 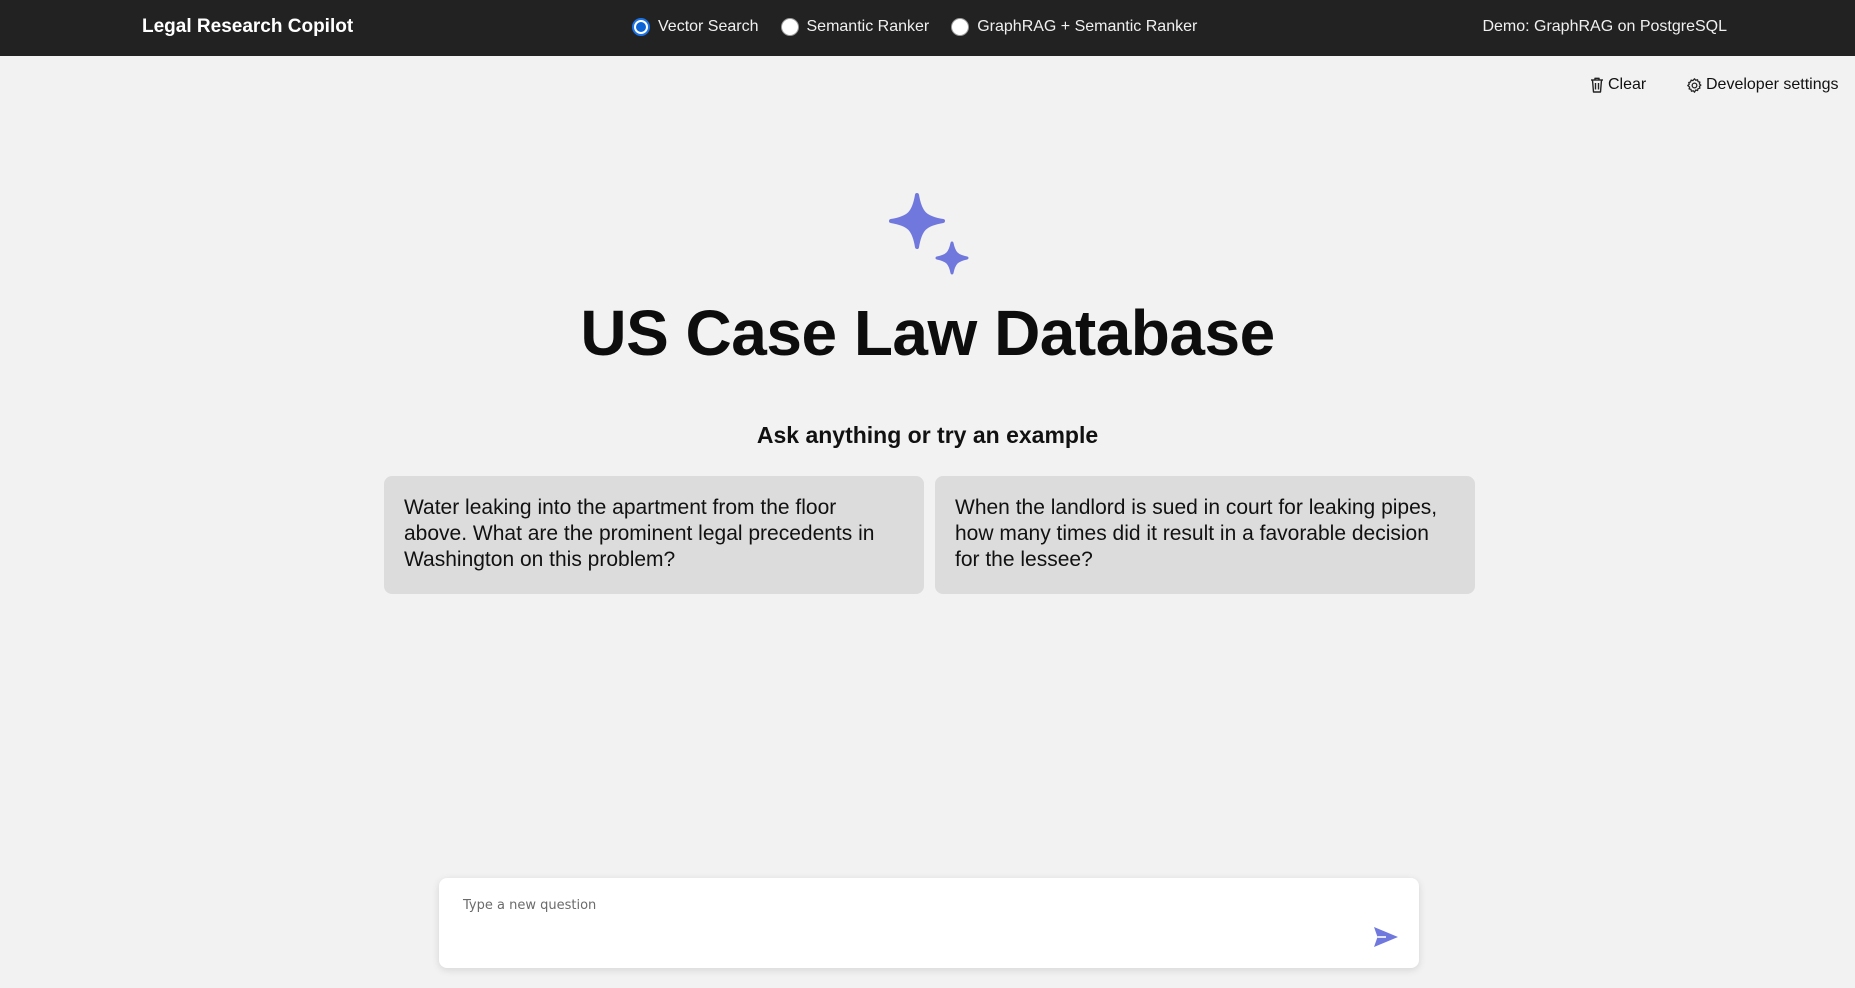 I want to click on examples-heading: Ask anything or try an example, so click(x=927, y=435).